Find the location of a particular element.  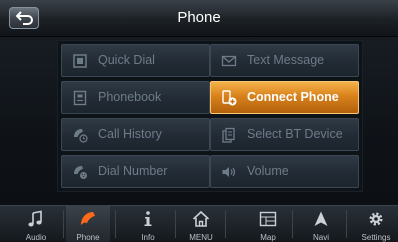

page-title: Phone is located at coordinates (199, 17).